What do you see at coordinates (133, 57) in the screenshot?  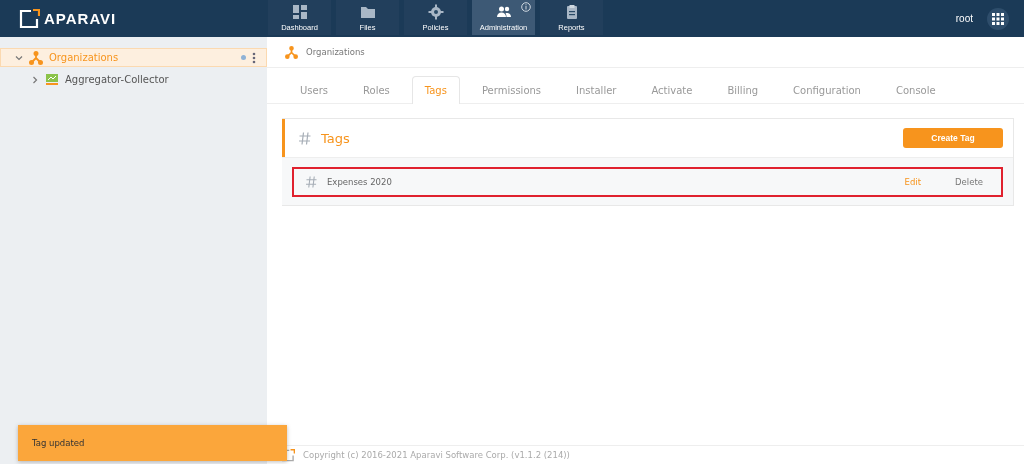 I see `tree-item: Organizations` at bounding box center [133, 57].